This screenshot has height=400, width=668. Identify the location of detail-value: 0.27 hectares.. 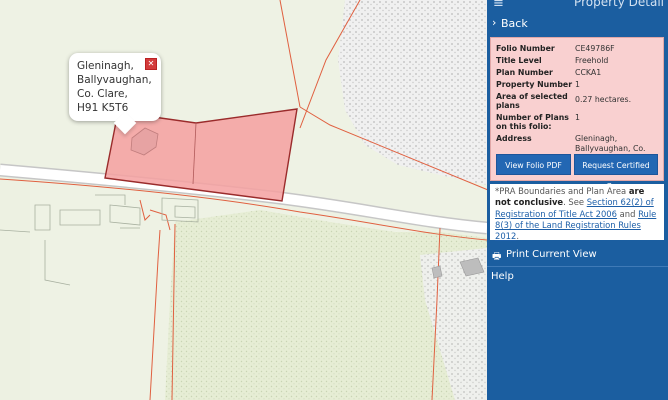
(603, 99).